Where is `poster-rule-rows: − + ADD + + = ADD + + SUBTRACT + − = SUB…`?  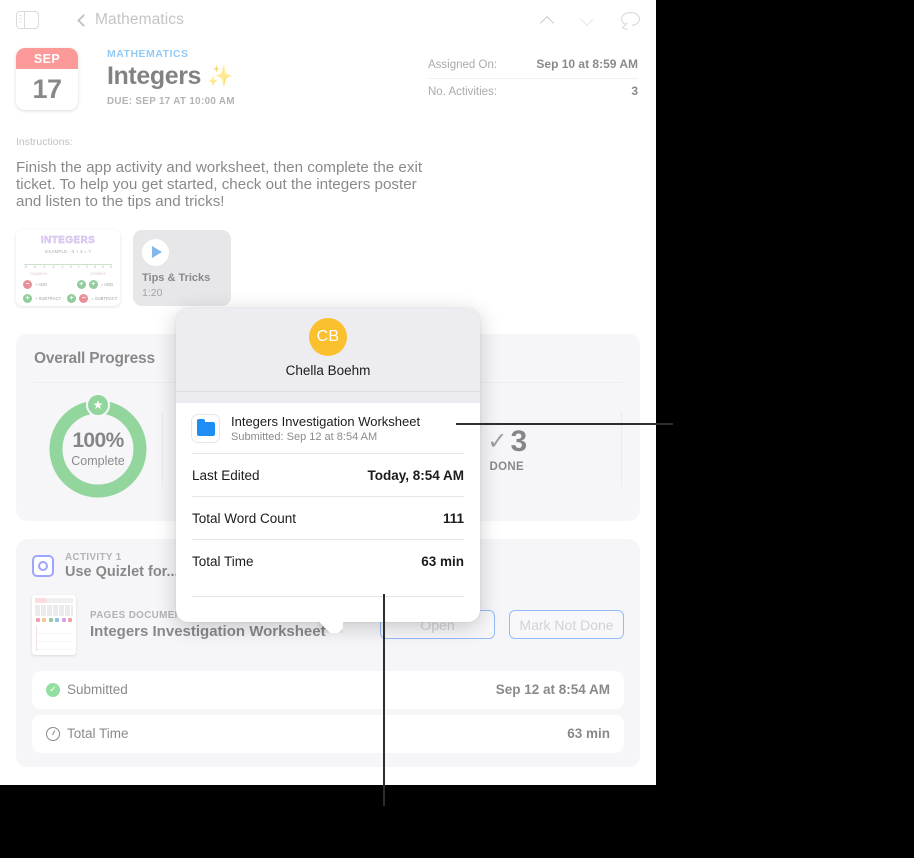
poster-rule-rows: − + ADD + + = ADD + + SUBTRACT + − = SUB… is located at coordinates (70, 292).